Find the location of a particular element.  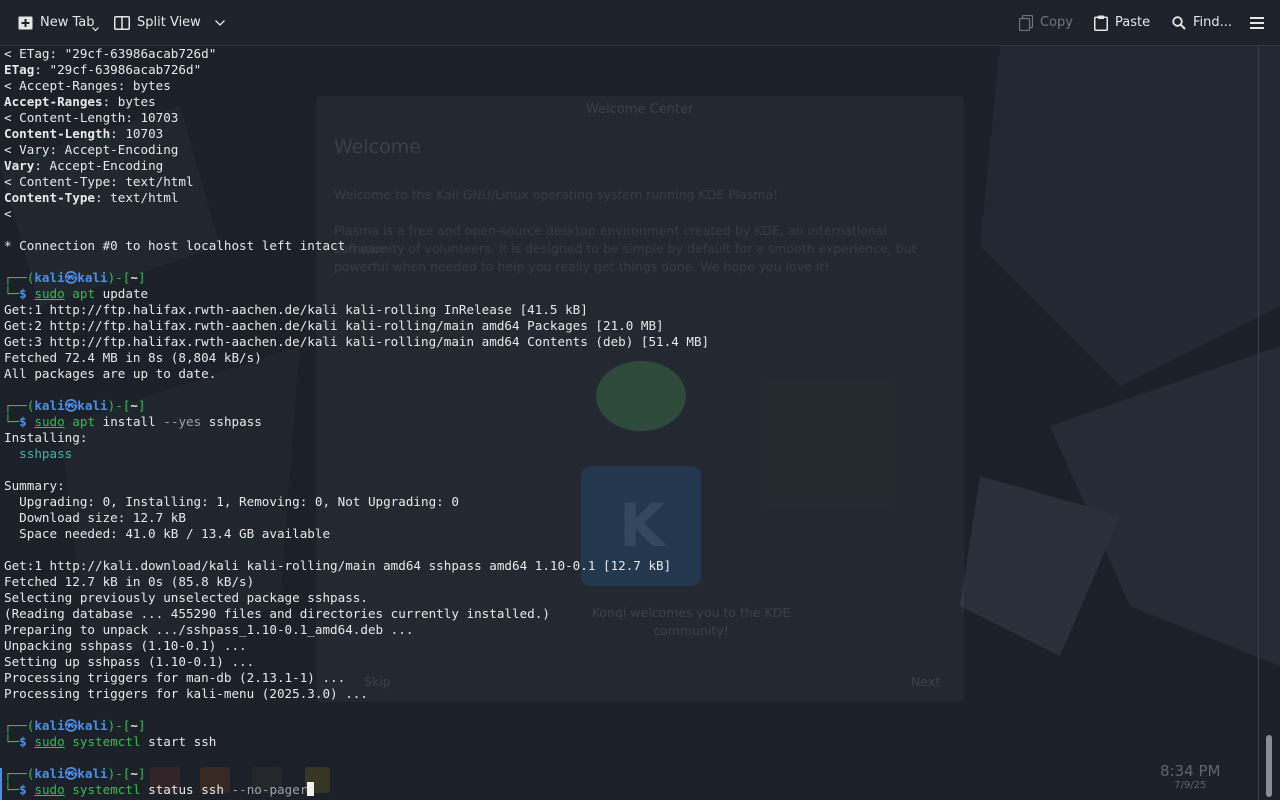

terminal-line: Download size: 12.7 kB is located at coordinates (95, 517).